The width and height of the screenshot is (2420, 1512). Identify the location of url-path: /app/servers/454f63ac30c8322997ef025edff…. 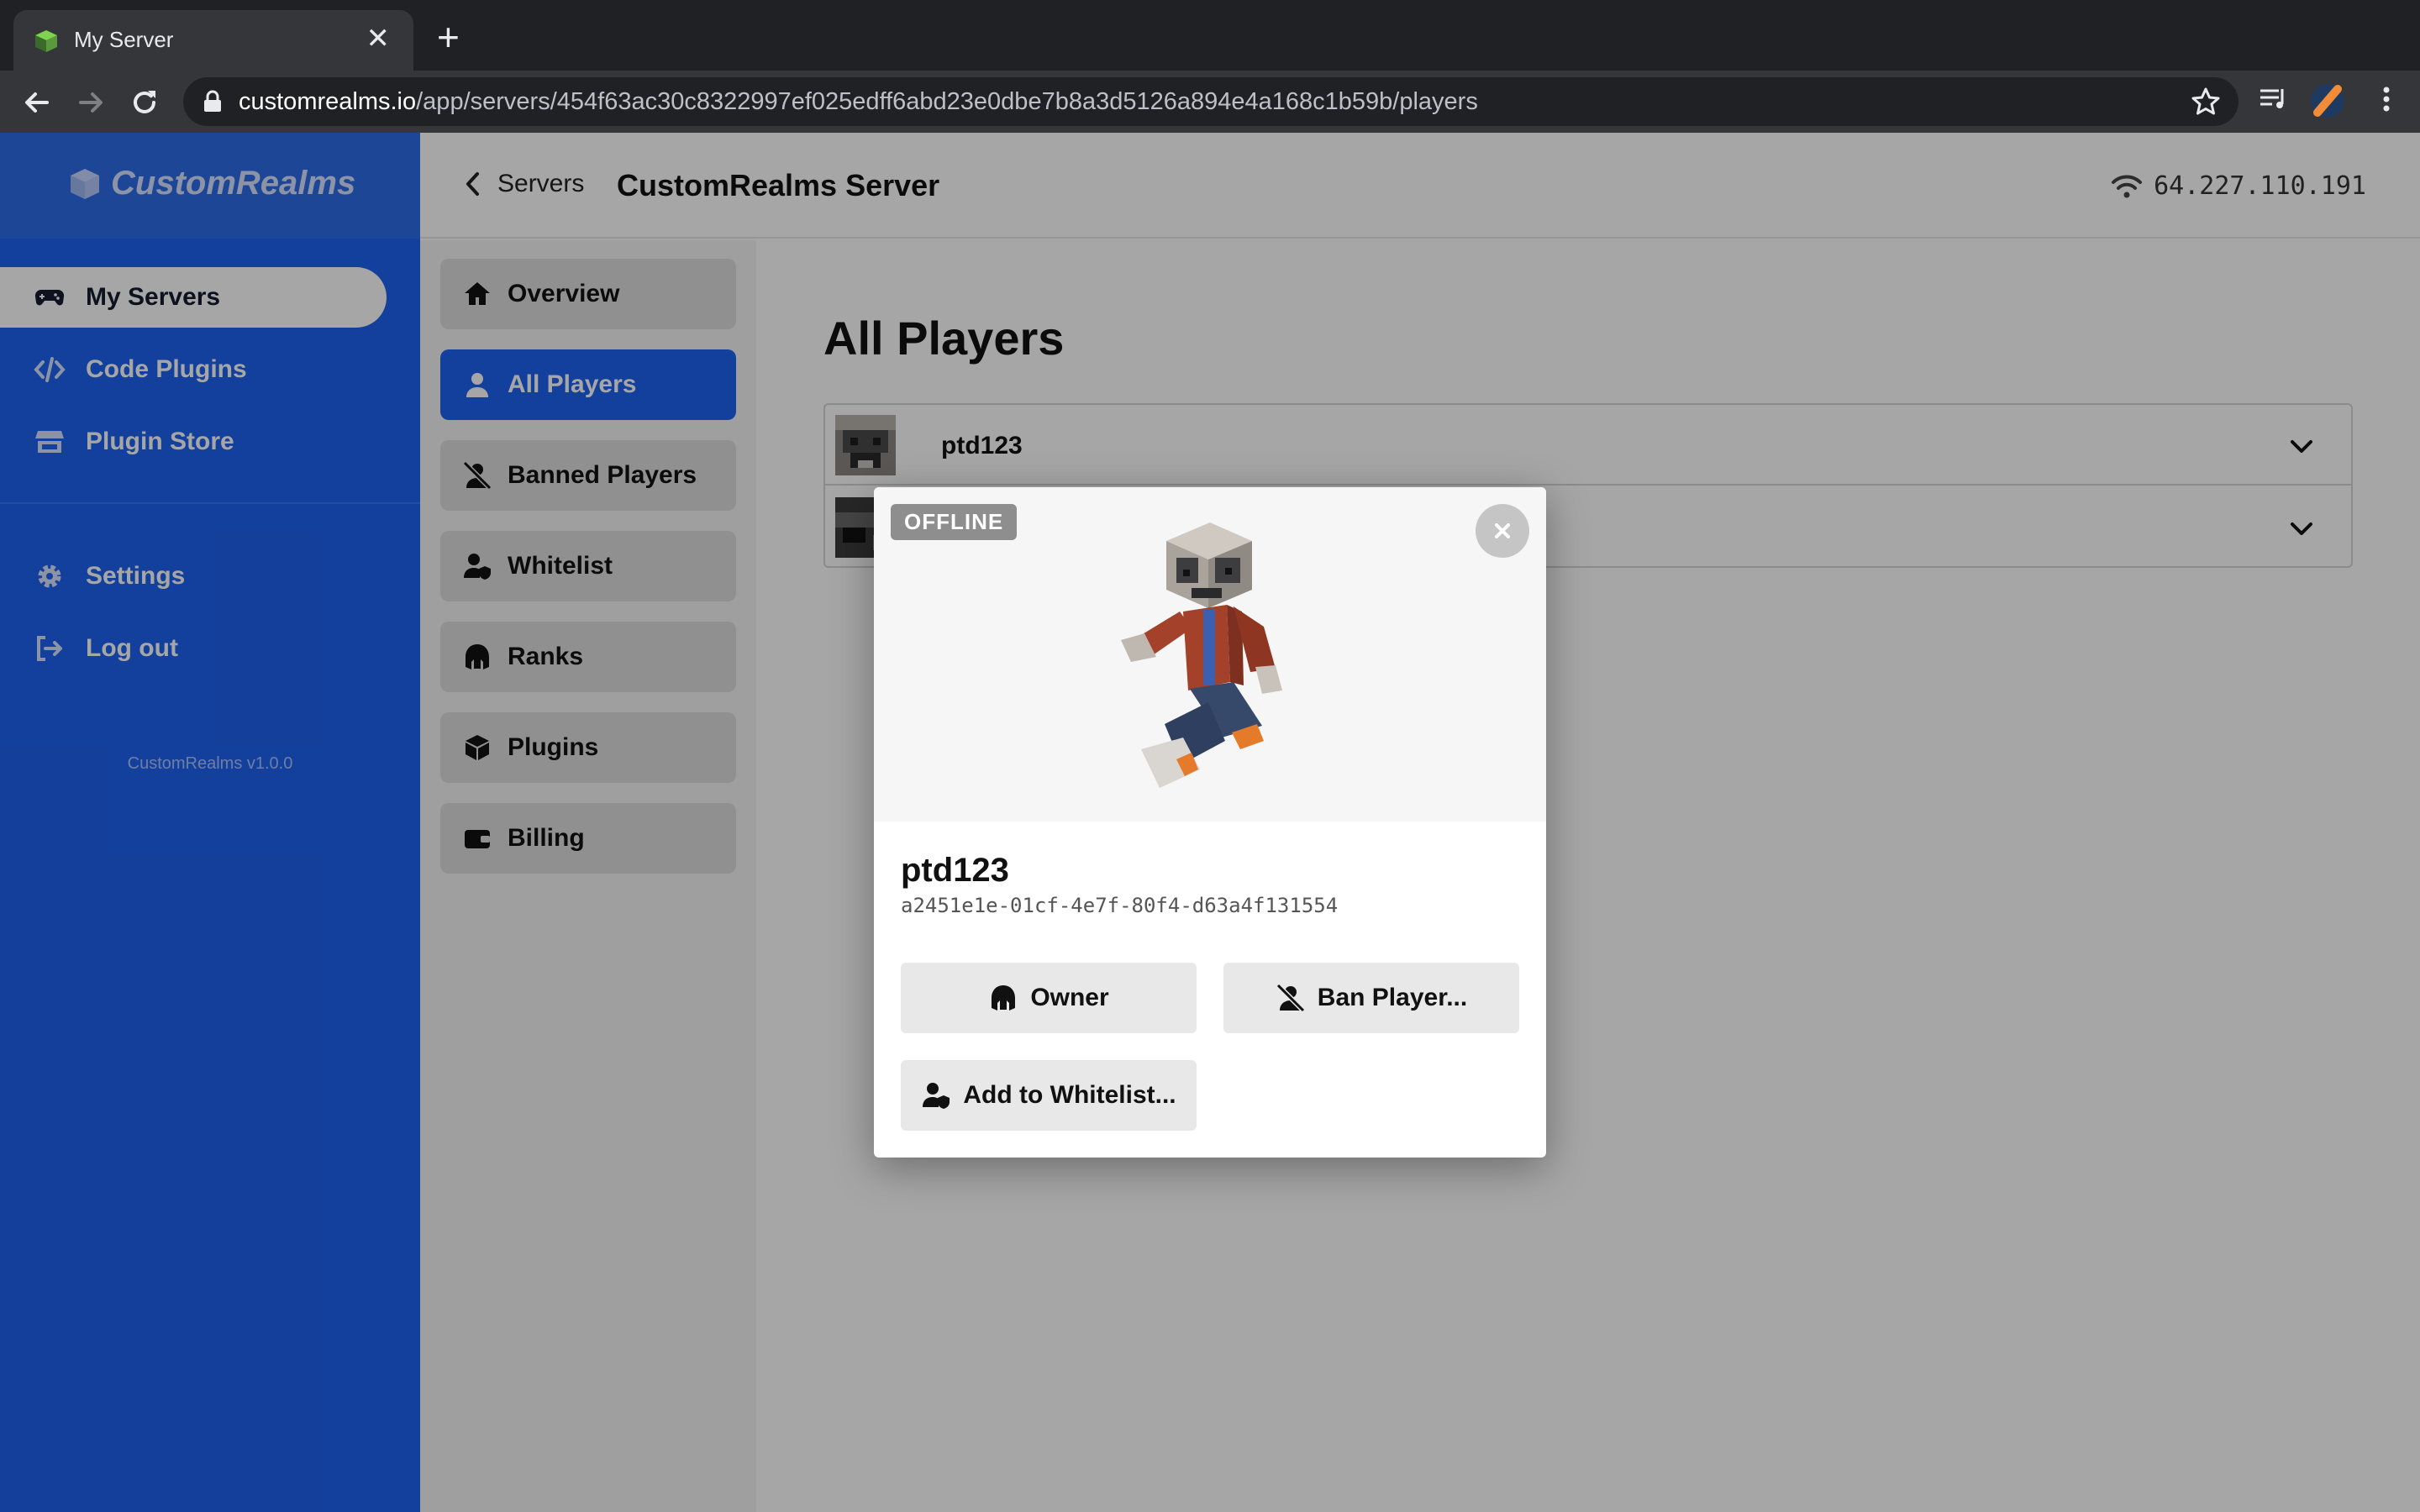
(947, 101).